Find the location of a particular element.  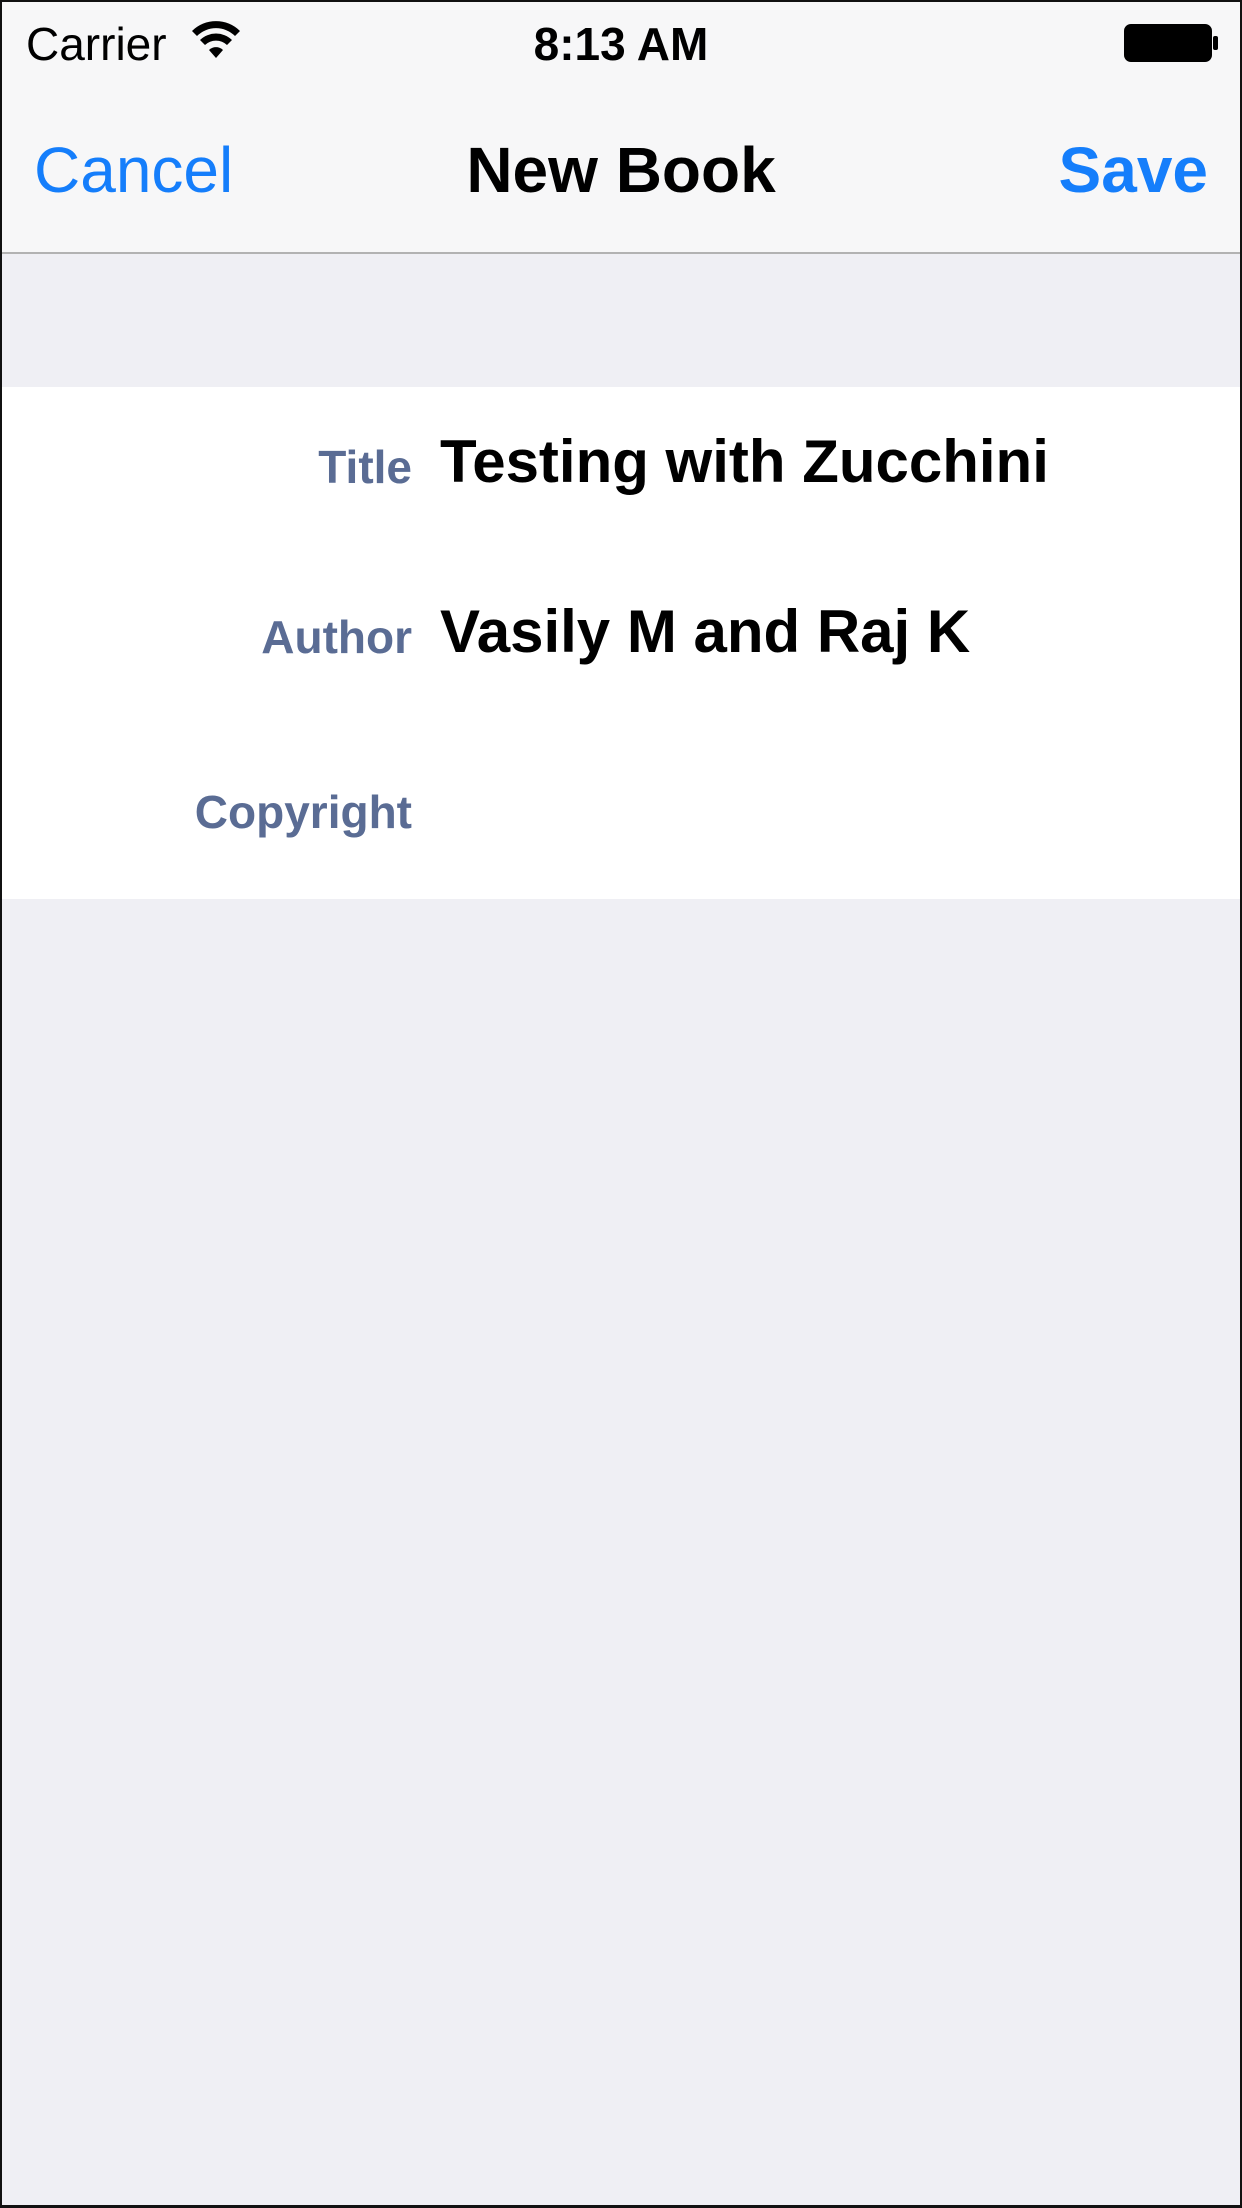

navigation-bar: Cancel New Book Save is located at coordinates (621, 169).